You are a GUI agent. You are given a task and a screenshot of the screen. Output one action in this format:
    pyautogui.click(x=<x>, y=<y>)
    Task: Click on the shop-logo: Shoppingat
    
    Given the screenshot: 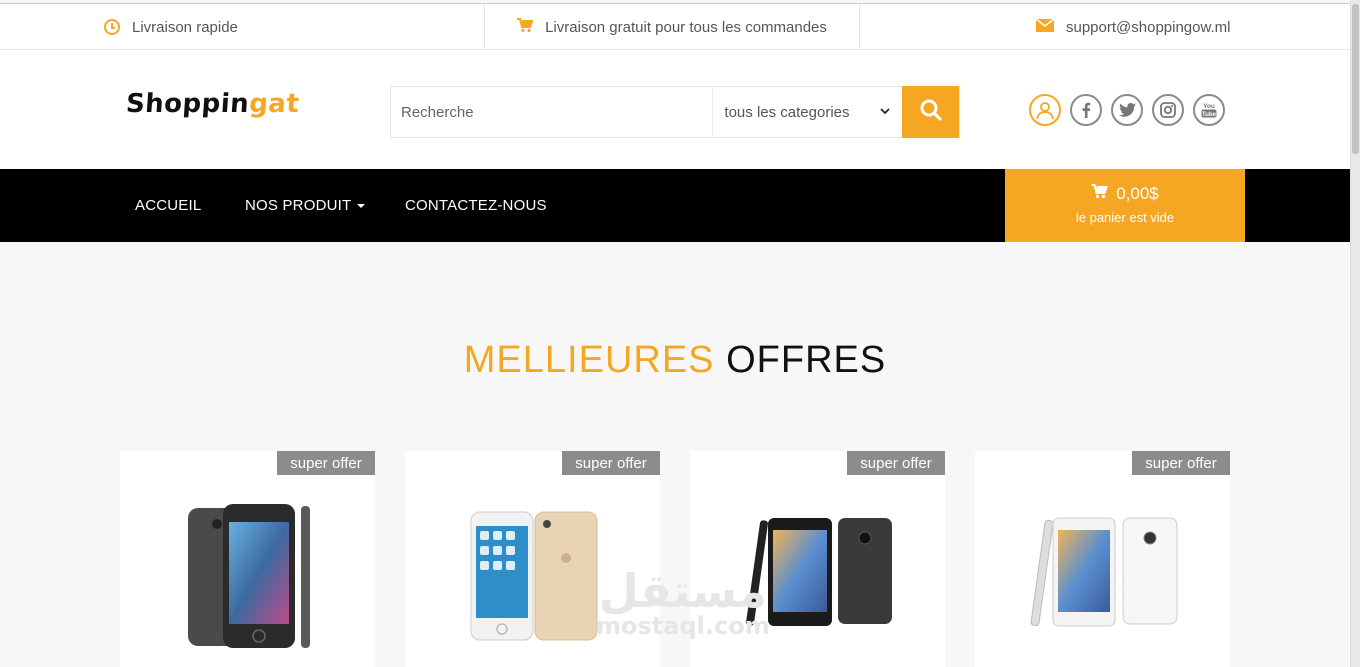 What is the action you would take?
    pyautogui.click(x=212, y=104)
    